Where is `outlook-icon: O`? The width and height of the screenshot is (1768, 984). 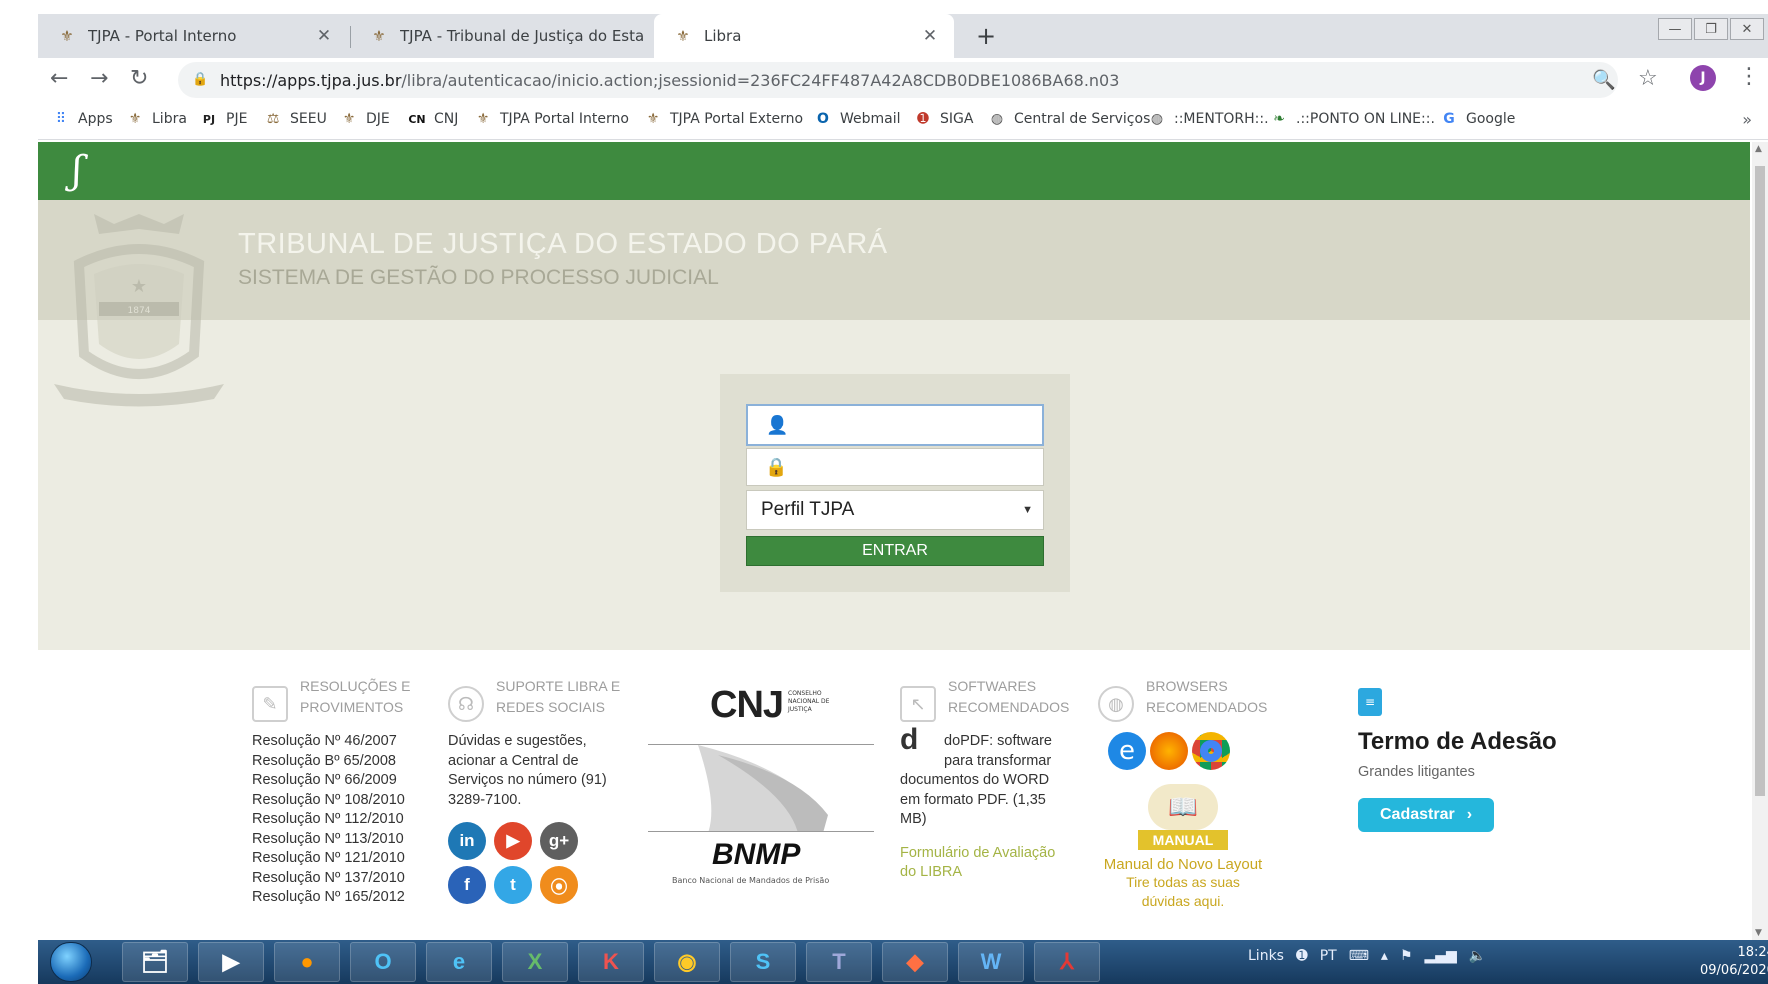
outlook-icon: O is located at coordinates (383, 962).